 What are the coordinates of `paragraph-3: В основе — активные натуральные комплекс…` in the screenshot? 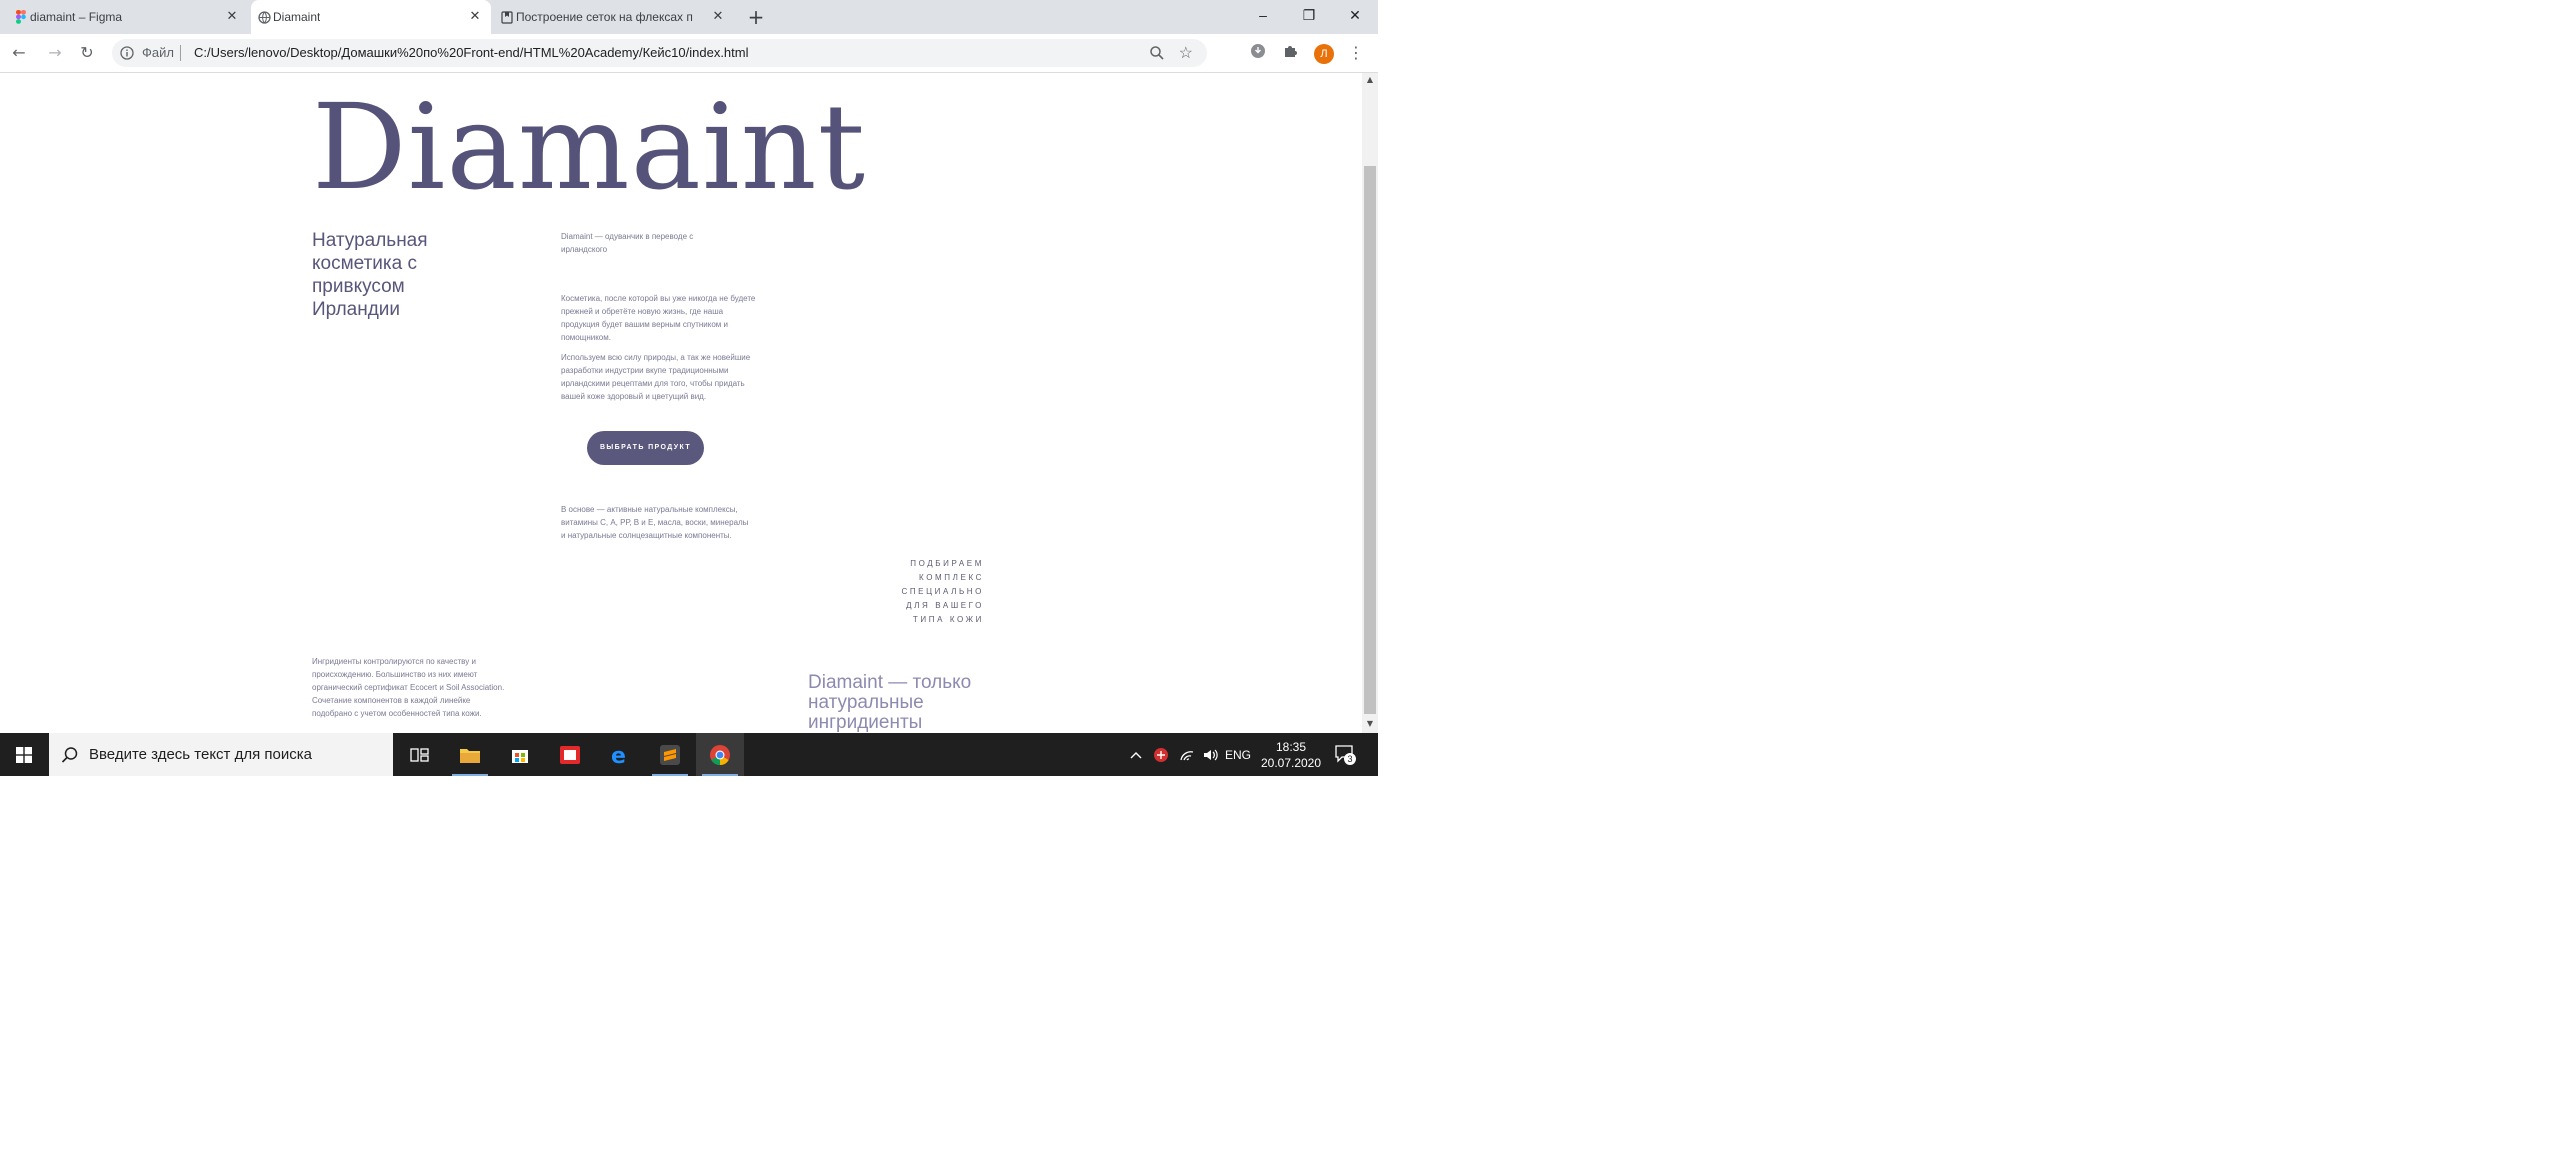 It's located at (655, 522).